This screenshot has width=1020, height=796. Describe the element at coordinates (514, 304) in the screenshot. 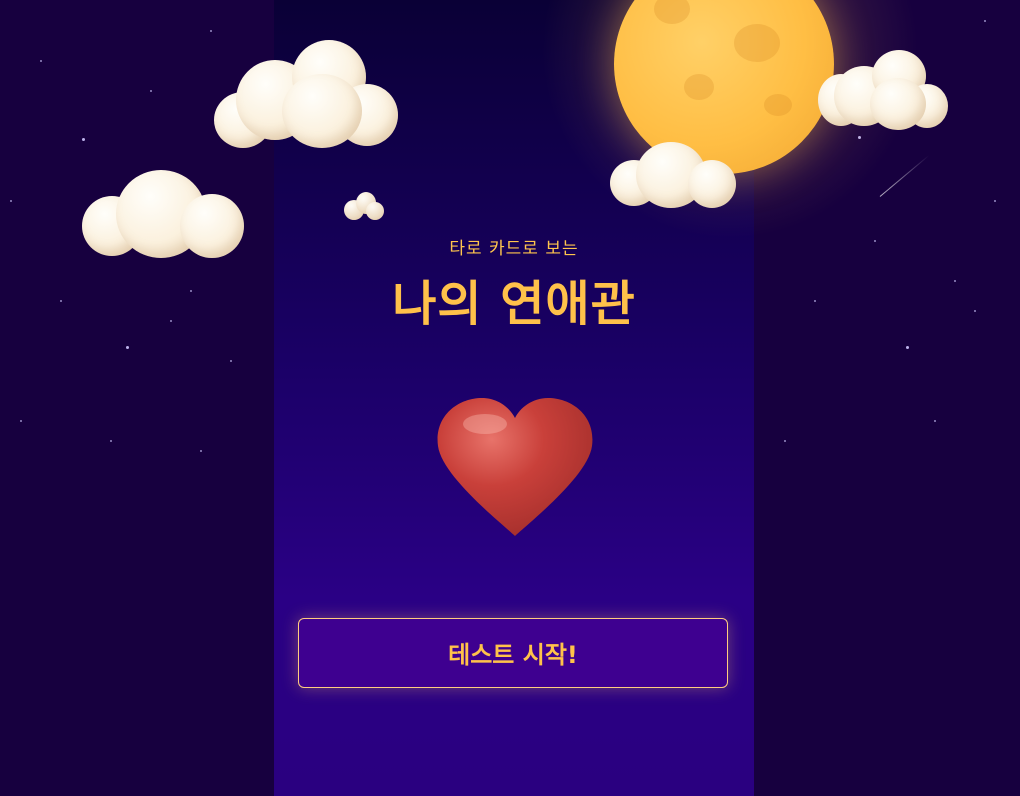

I see `page-title: 나의 연애관` at that location.